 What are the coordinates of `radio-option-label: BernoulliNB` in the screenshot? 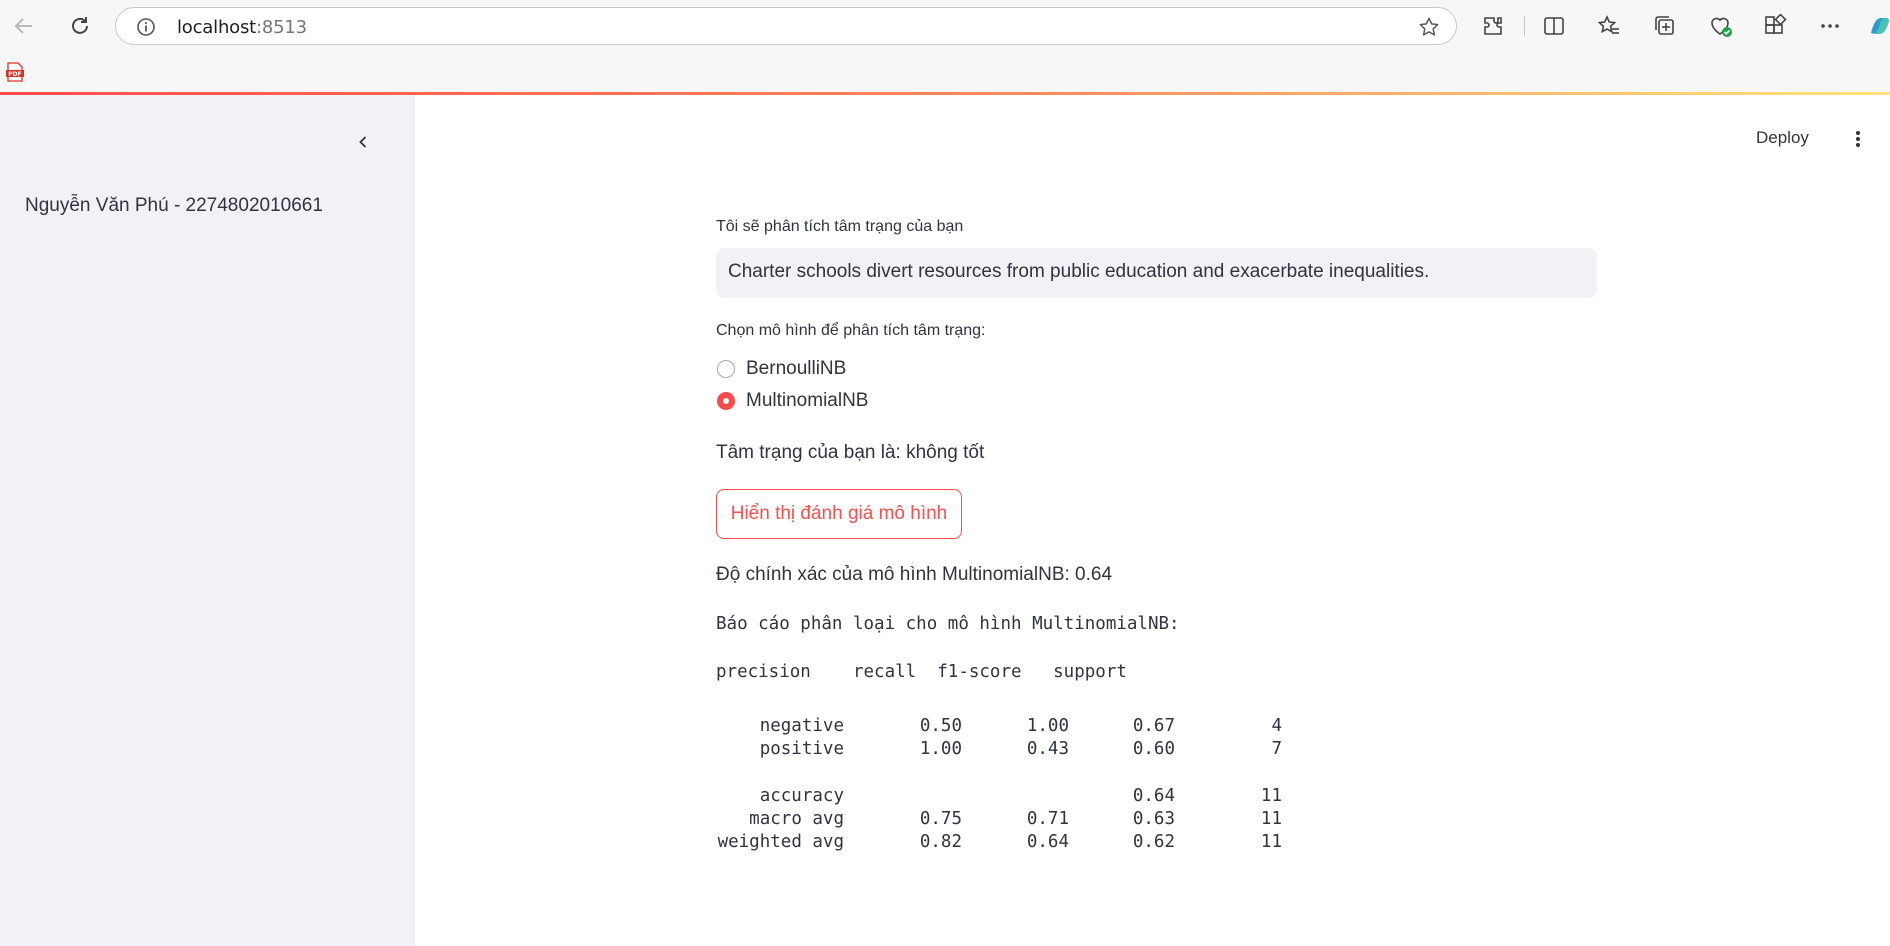 It's located at (796, 368).